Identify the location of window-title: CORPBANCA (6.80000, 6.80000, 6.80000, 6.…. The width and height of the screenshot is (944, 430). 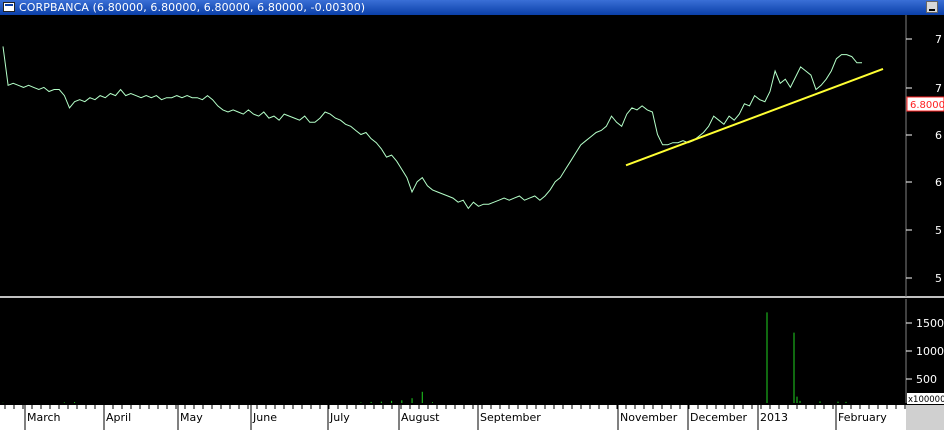
(192, 7).